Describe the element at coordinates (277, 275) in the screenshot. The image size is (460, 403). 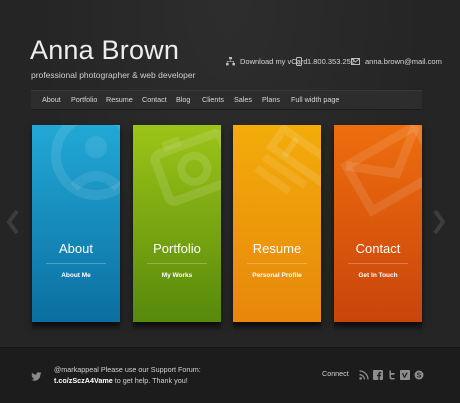
I see `card-resume-subtitle: Personal Profile` at that location.